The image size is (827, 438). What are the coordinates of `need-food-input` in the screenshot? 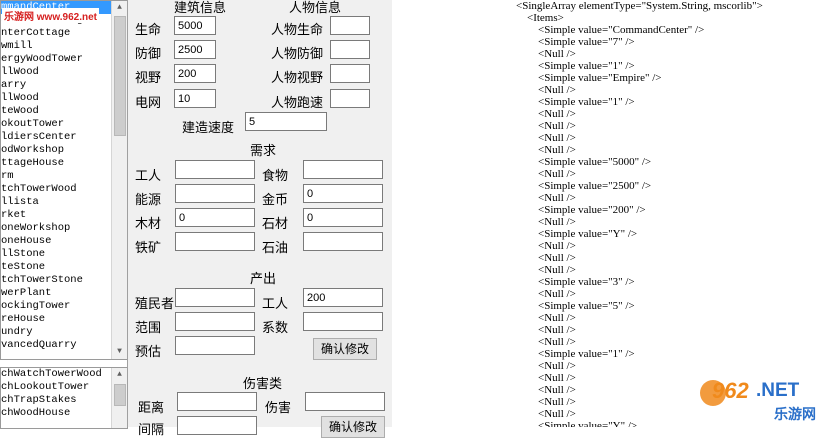 It's located at (343, 169).